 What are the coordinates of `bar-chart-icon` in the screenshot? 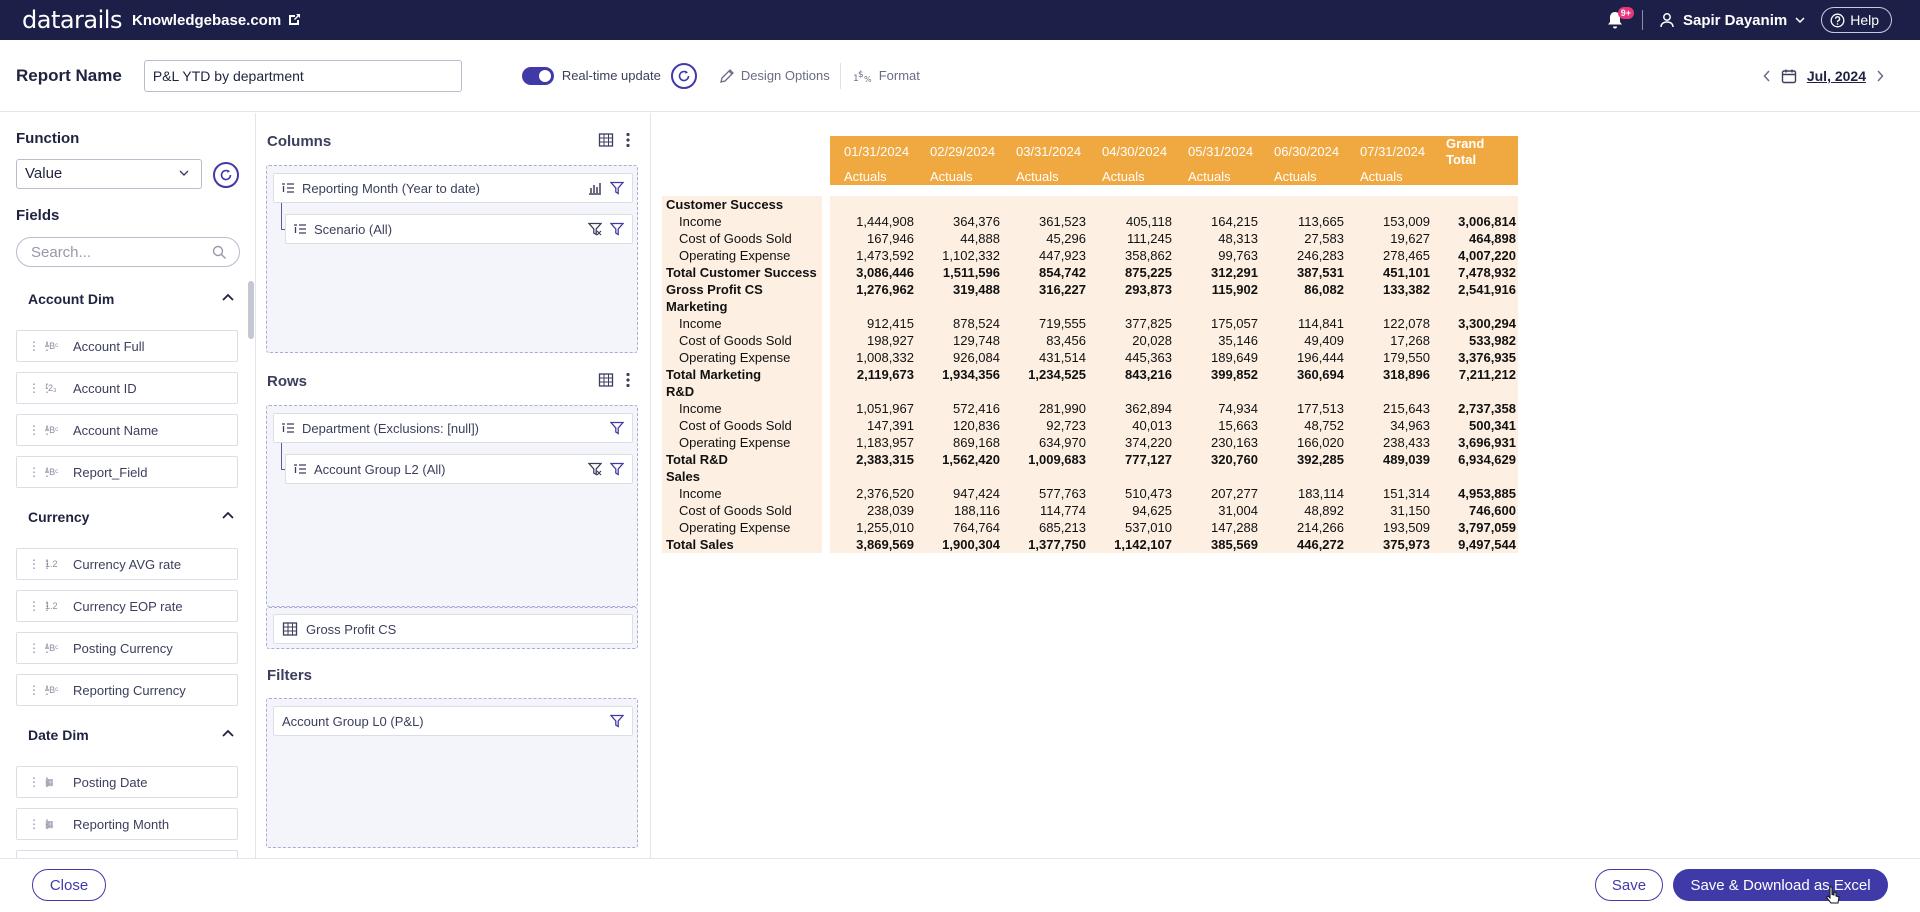 It's located at (595, 188).